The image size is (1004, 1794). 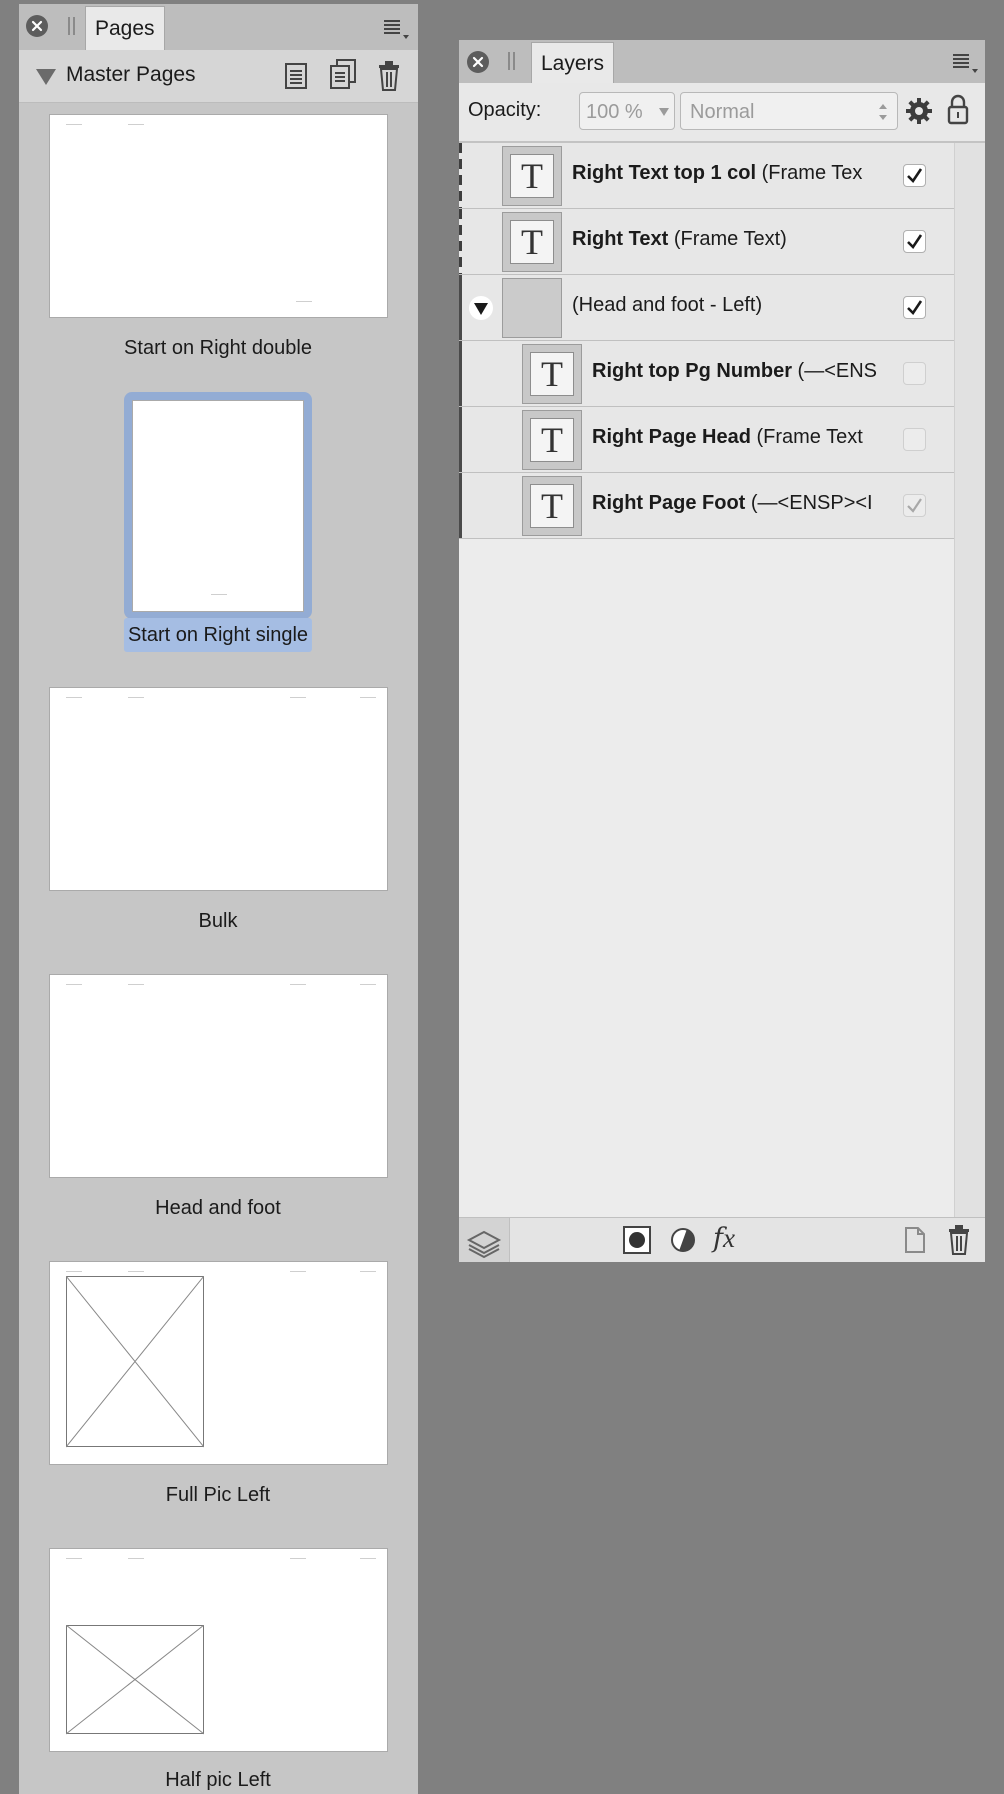 I want to click on add-mask-icon, so click(x=637, y=1240).